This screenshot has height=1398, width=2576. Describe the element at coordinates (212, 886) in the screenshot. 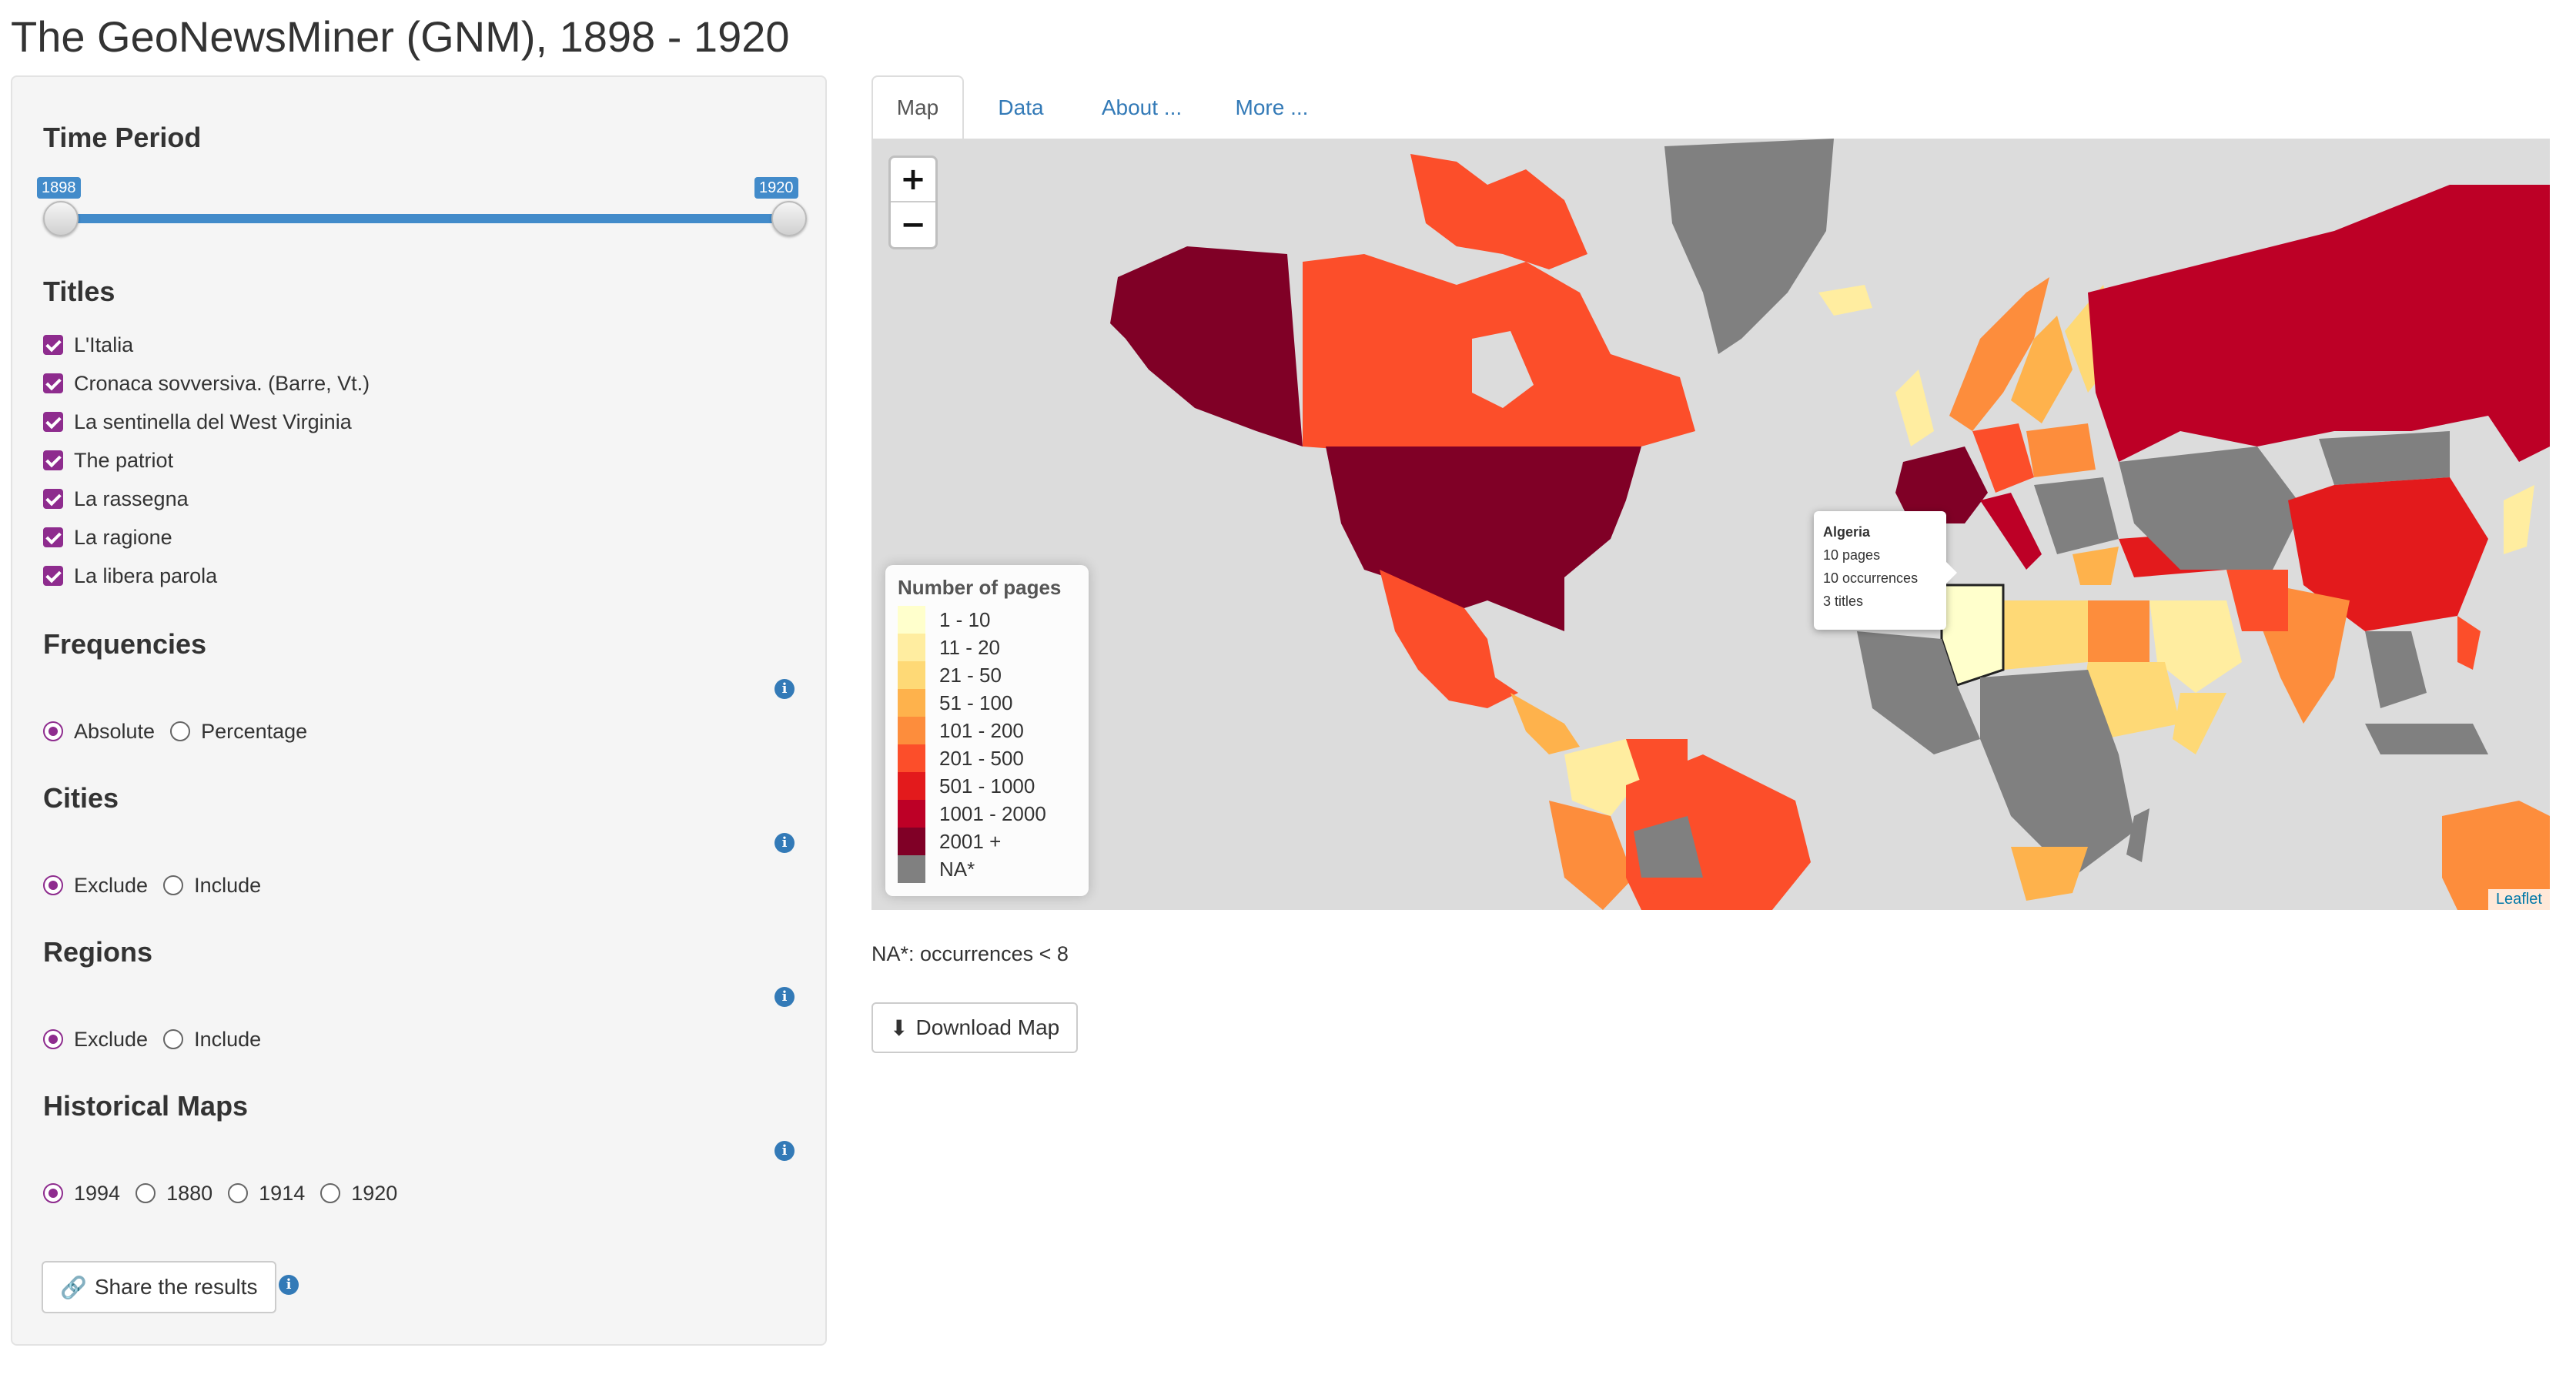

I see `radio-cities-include: Include` at that location.